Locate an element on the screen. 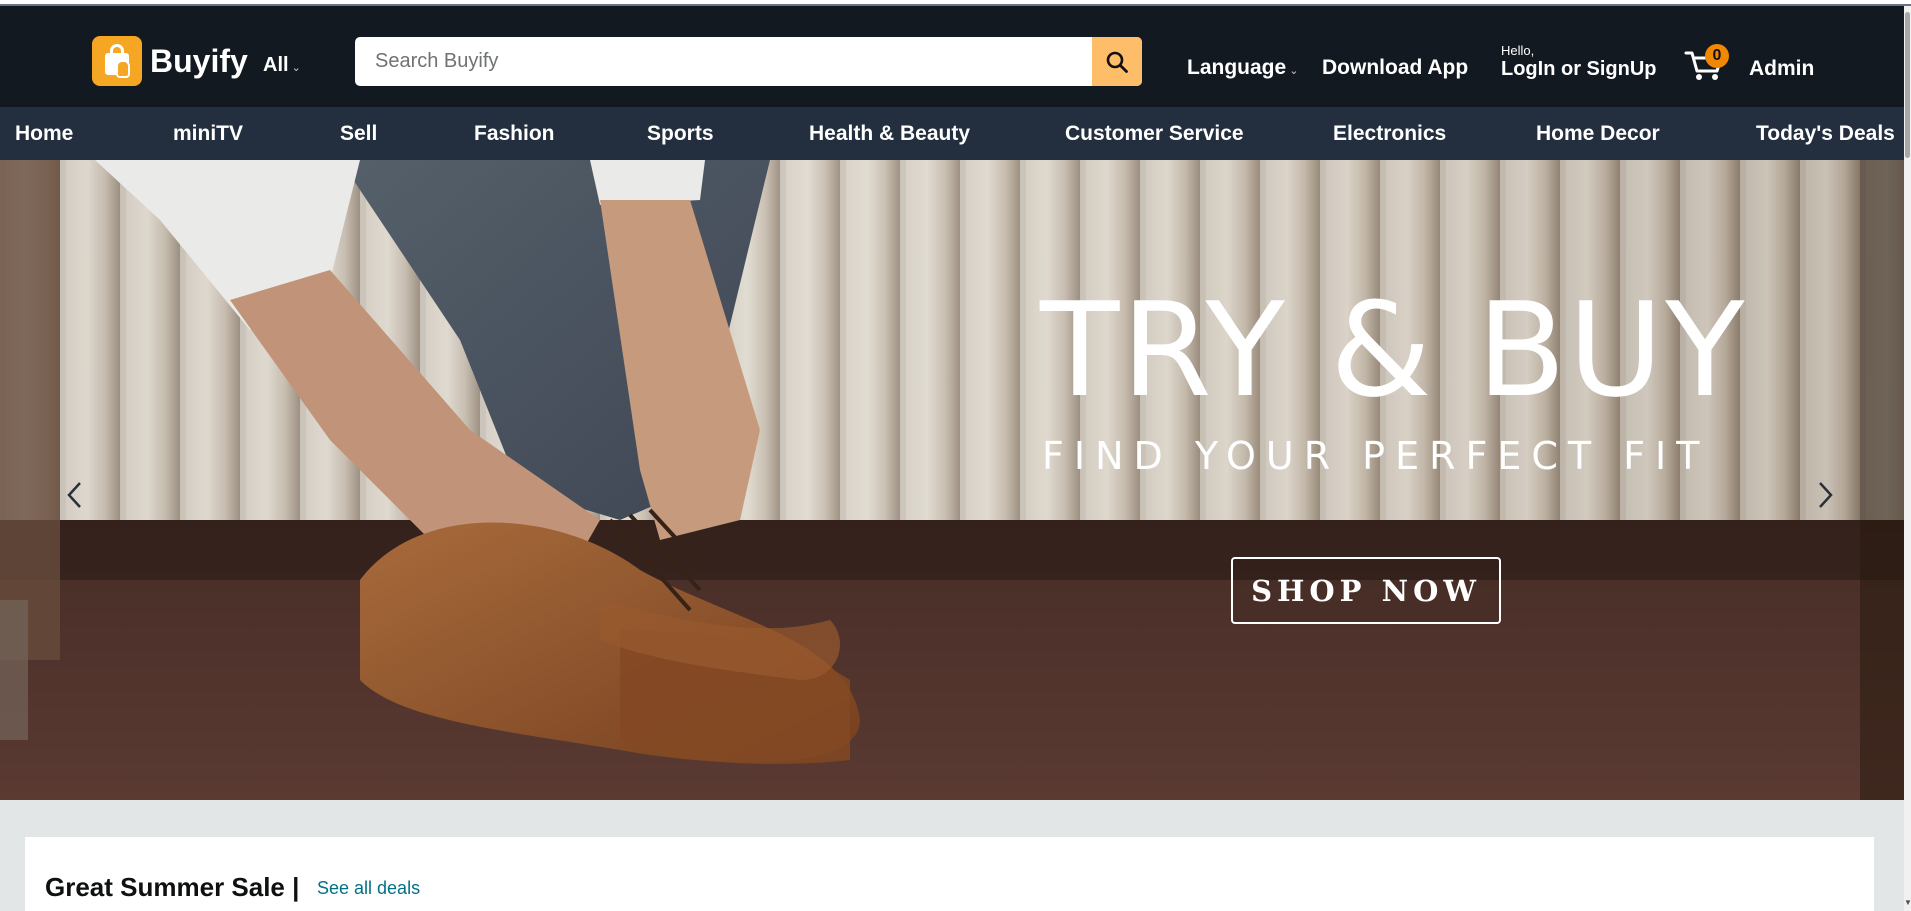  account-link: Hello, LogIn or SignUp is located at coordinates (1579, 62).